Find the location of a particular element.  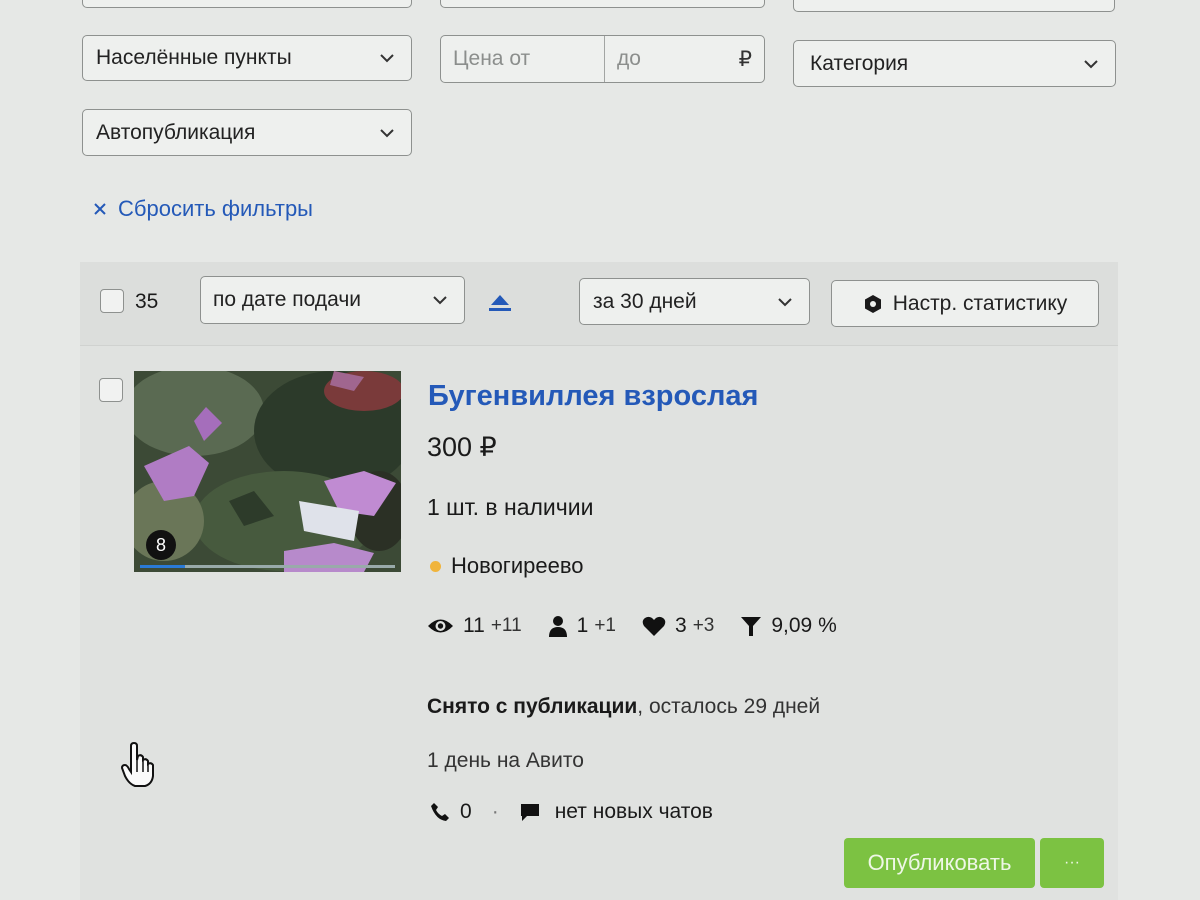

select-all-checkbox is located at coordinates (112, 301).